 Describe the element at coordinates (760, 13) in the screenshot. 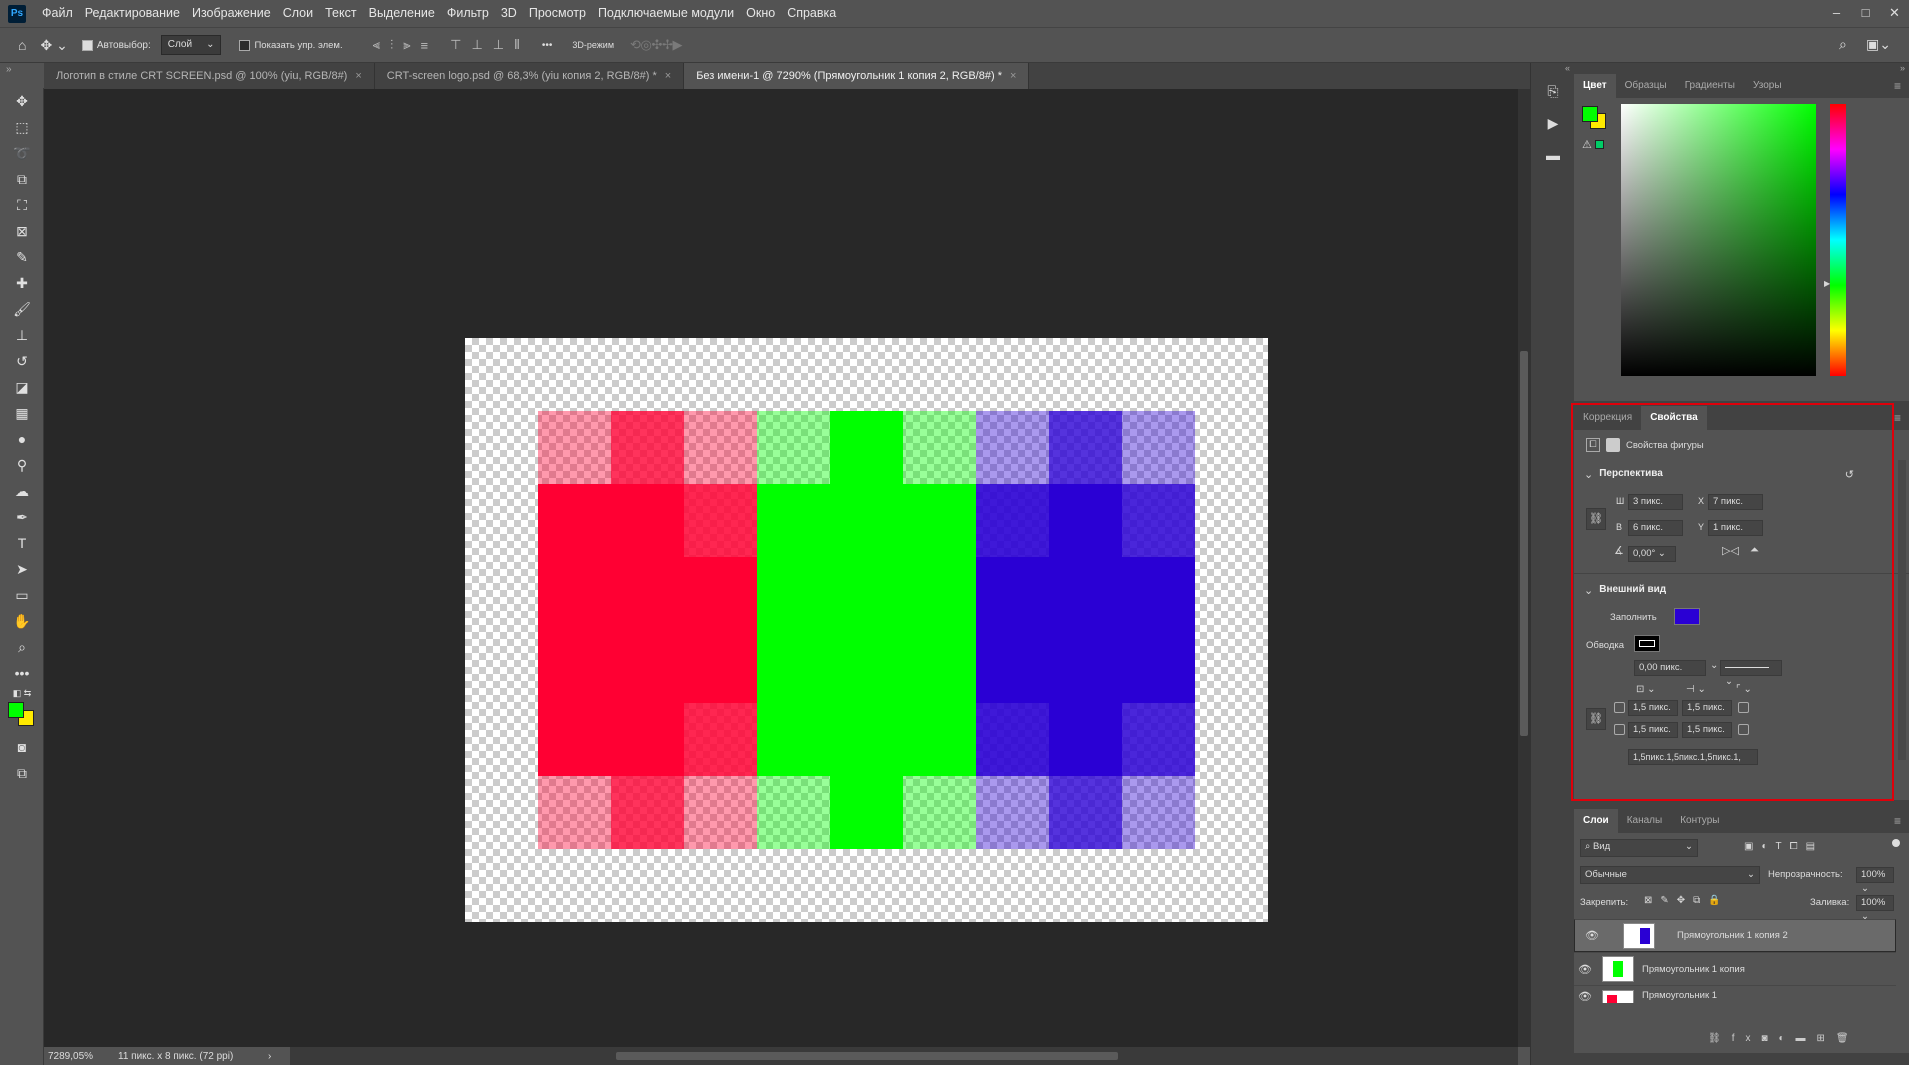

I see `menu-window: Окно` at that location.